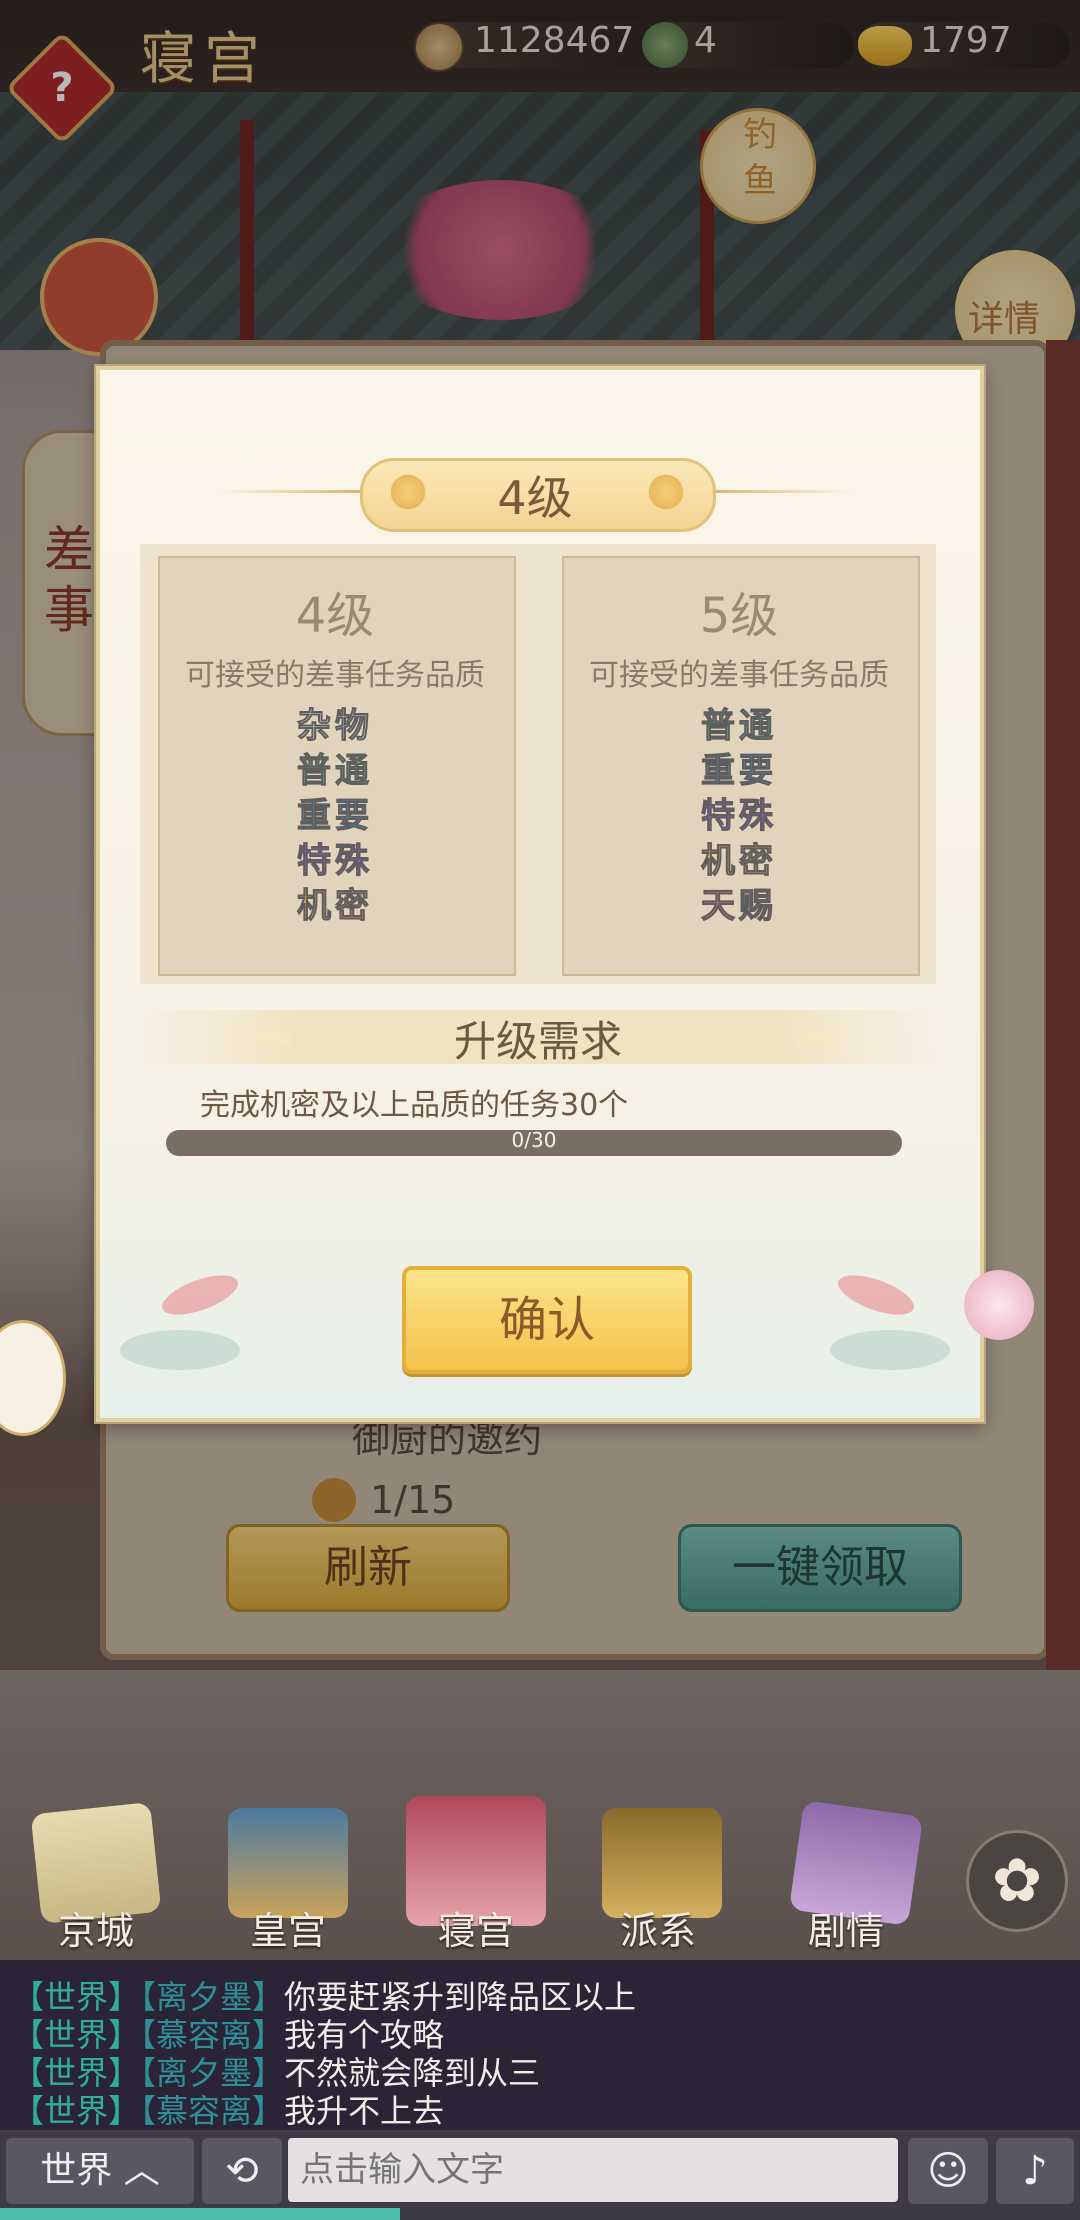  Describe the element at coordinates (76, 2111) in the screenshot. I see `chat-channel: 【世界】` at that location.